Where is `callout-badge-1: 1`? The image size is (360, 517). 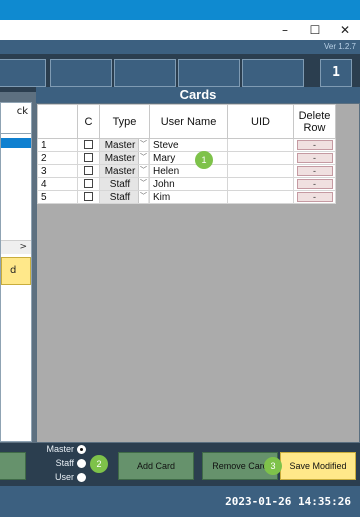 callout-badge-1: 1 is located at coordinates (204, 160).